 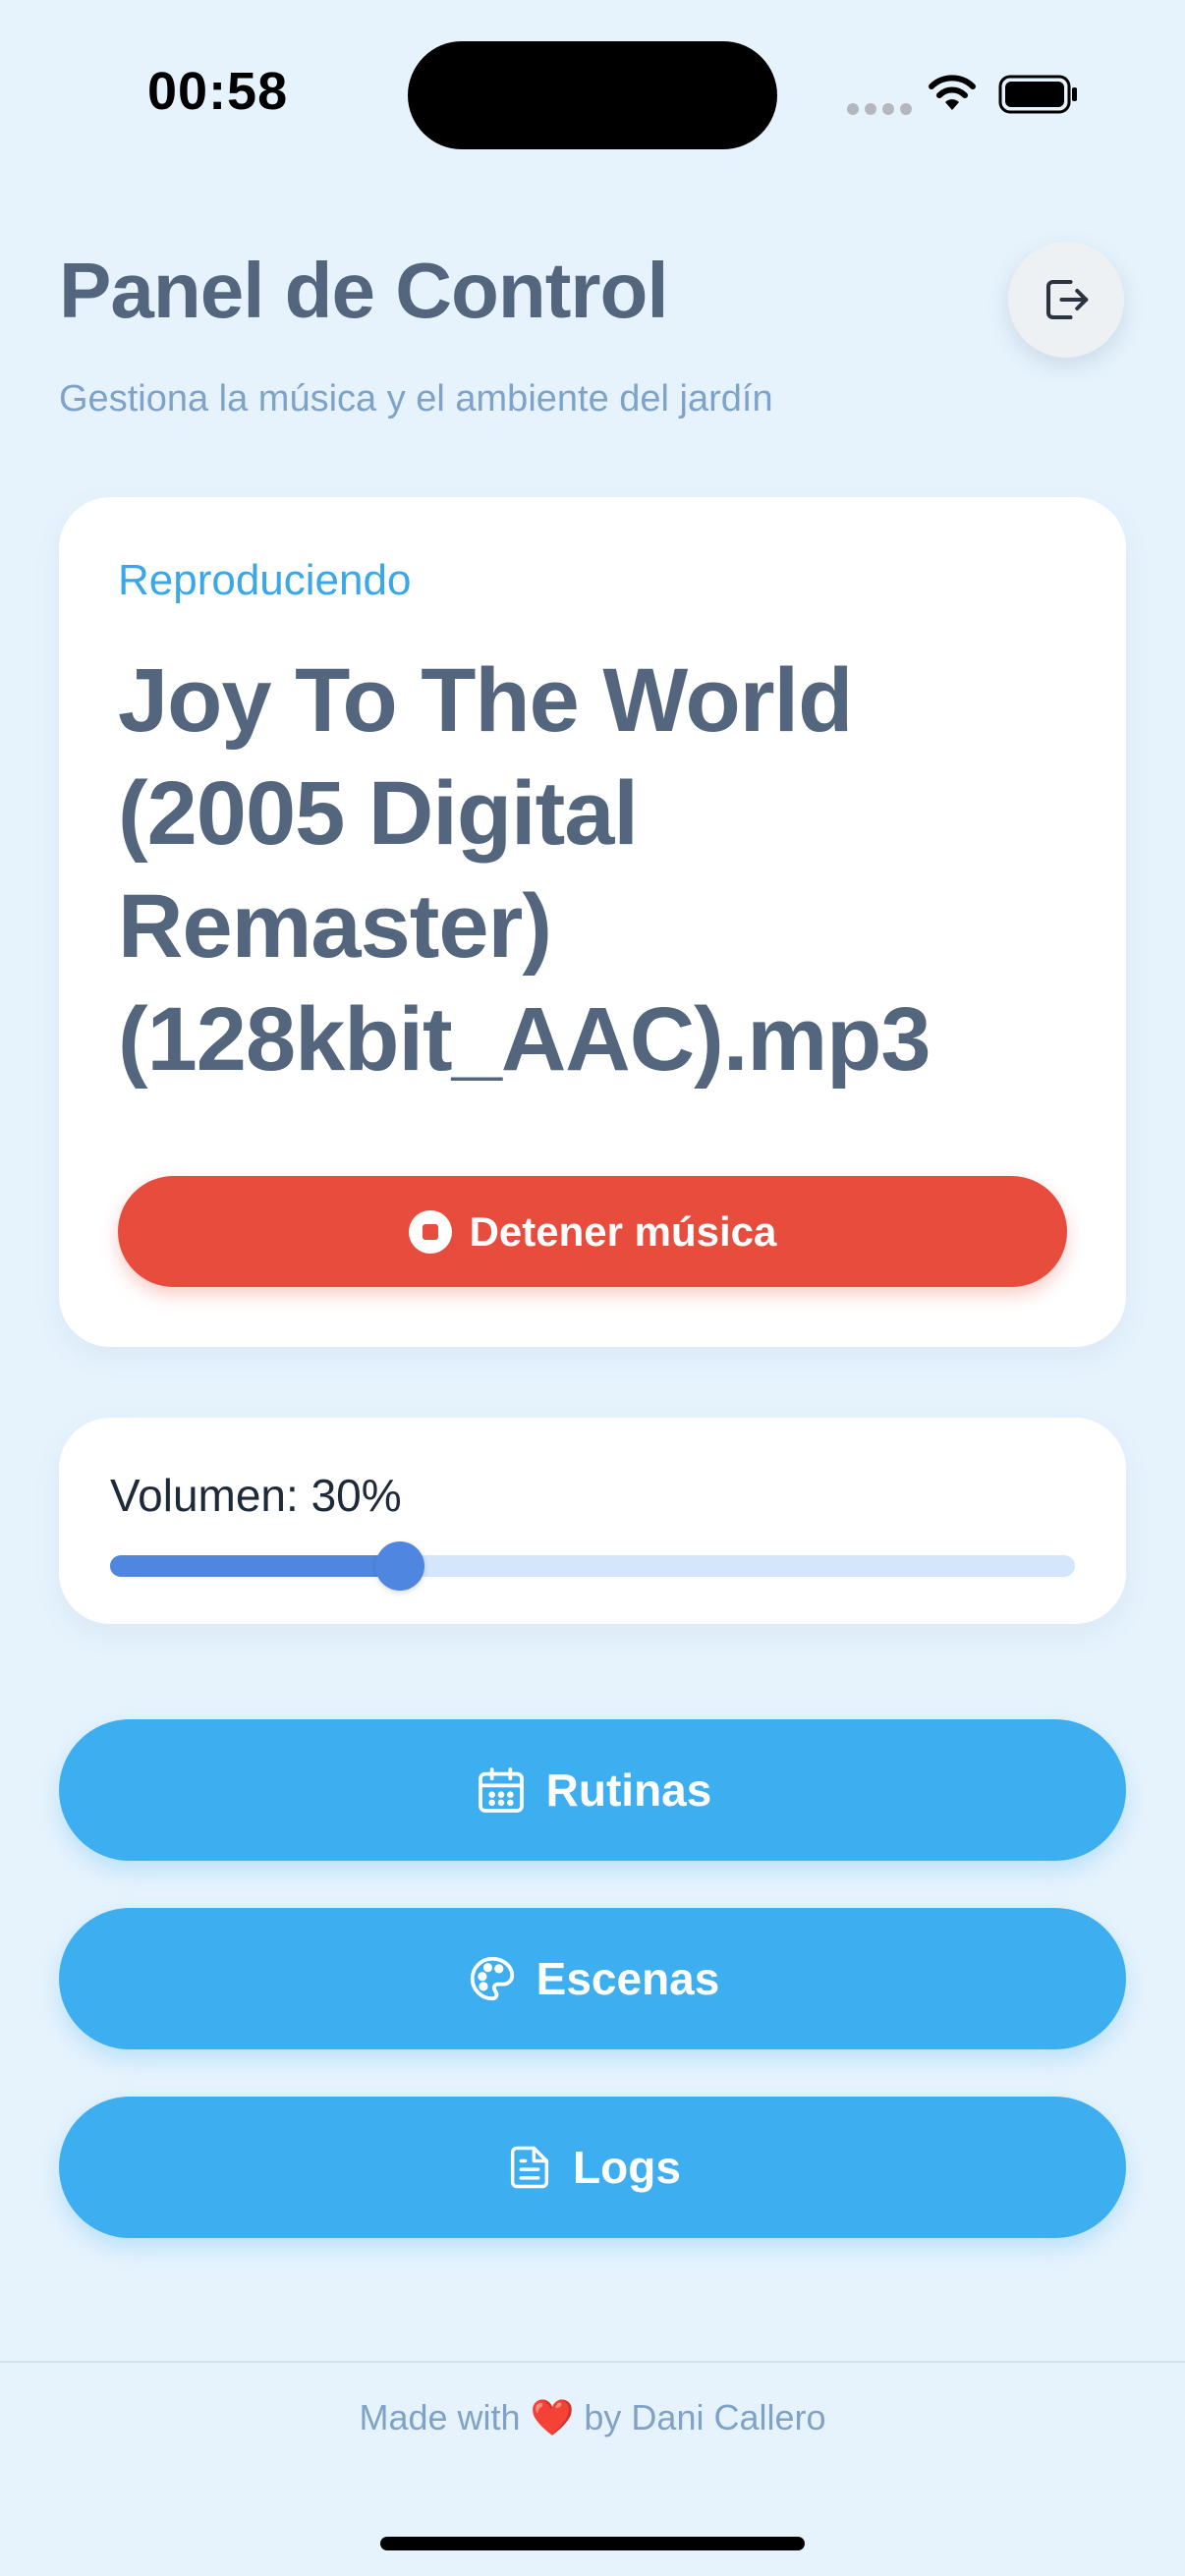 I want to click on home-indicator, so click(x=592, y=2543).